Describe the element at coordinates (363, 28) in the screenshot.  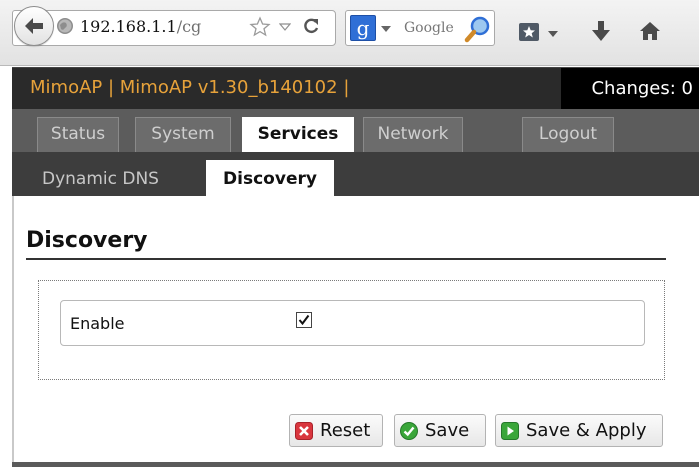
I see `google-search-engine-icon: g` at that location.